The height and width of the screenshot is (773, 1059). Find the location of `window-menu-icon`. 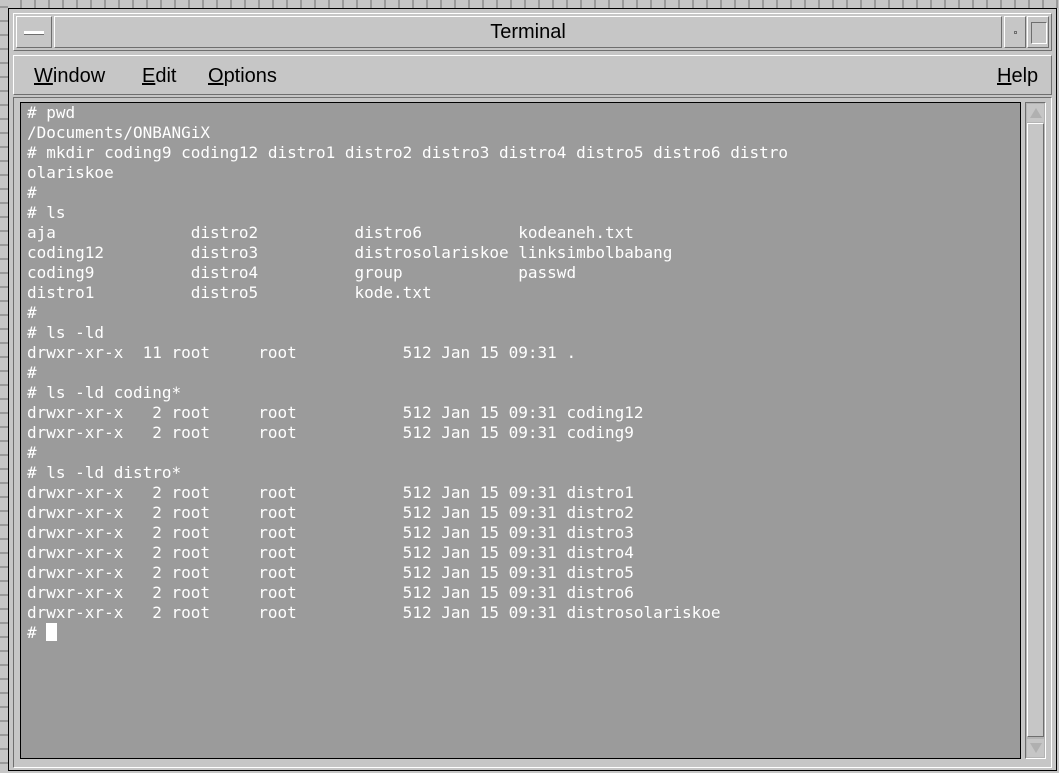

window-menu-icon is located at coordinates (34, 33).